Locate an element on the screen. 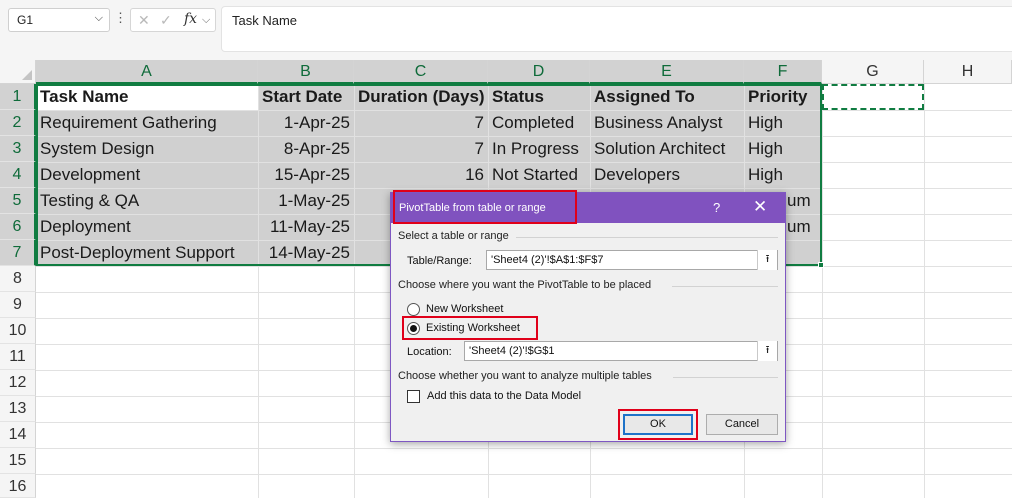 The image size is (1012, 498). formula-input: Task Name is located at coordinates (616, 29).